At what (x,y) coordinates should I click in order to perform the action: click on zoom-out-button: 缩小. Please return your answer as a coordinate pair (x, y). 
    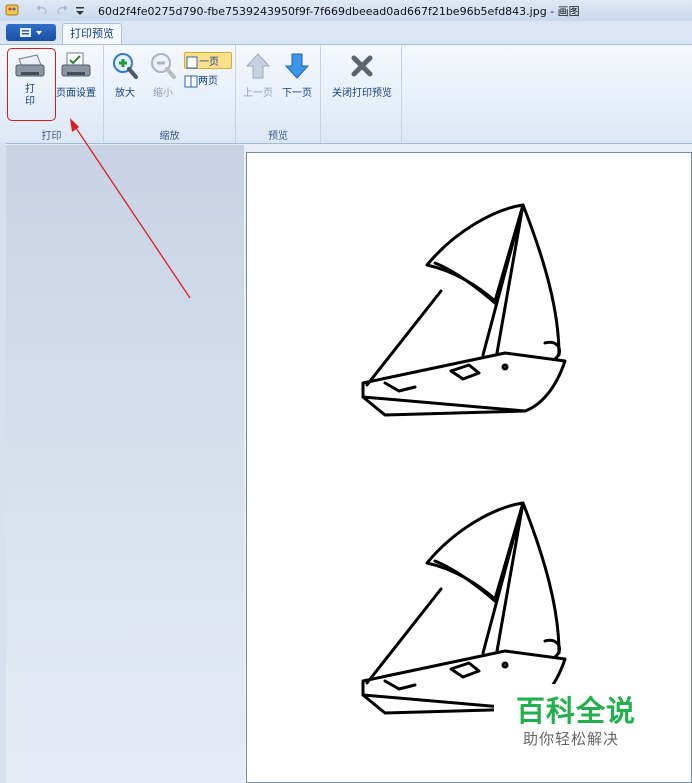
    Looking at the image, I should click on (163, 75).